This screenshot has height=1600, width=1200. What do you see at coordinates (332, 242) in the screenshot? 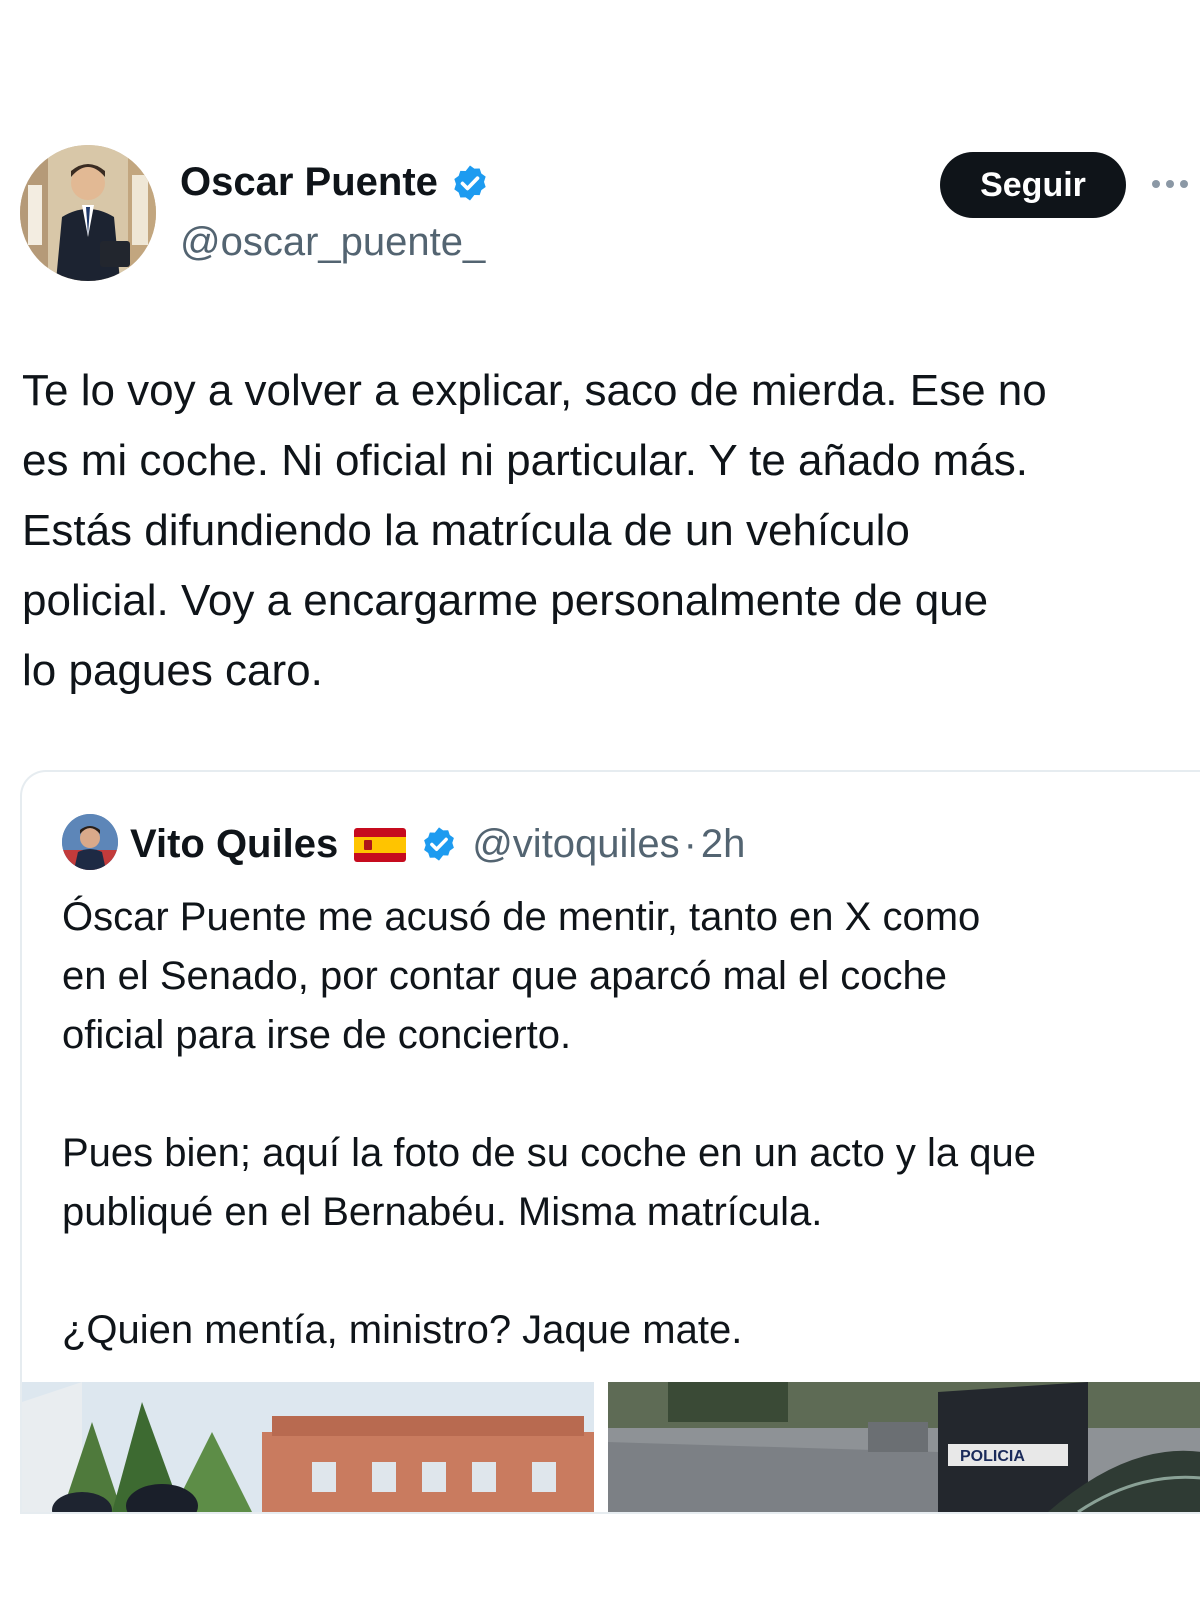
I see `author-handle: @oscar_puente_` at bounding box center [332, 242].